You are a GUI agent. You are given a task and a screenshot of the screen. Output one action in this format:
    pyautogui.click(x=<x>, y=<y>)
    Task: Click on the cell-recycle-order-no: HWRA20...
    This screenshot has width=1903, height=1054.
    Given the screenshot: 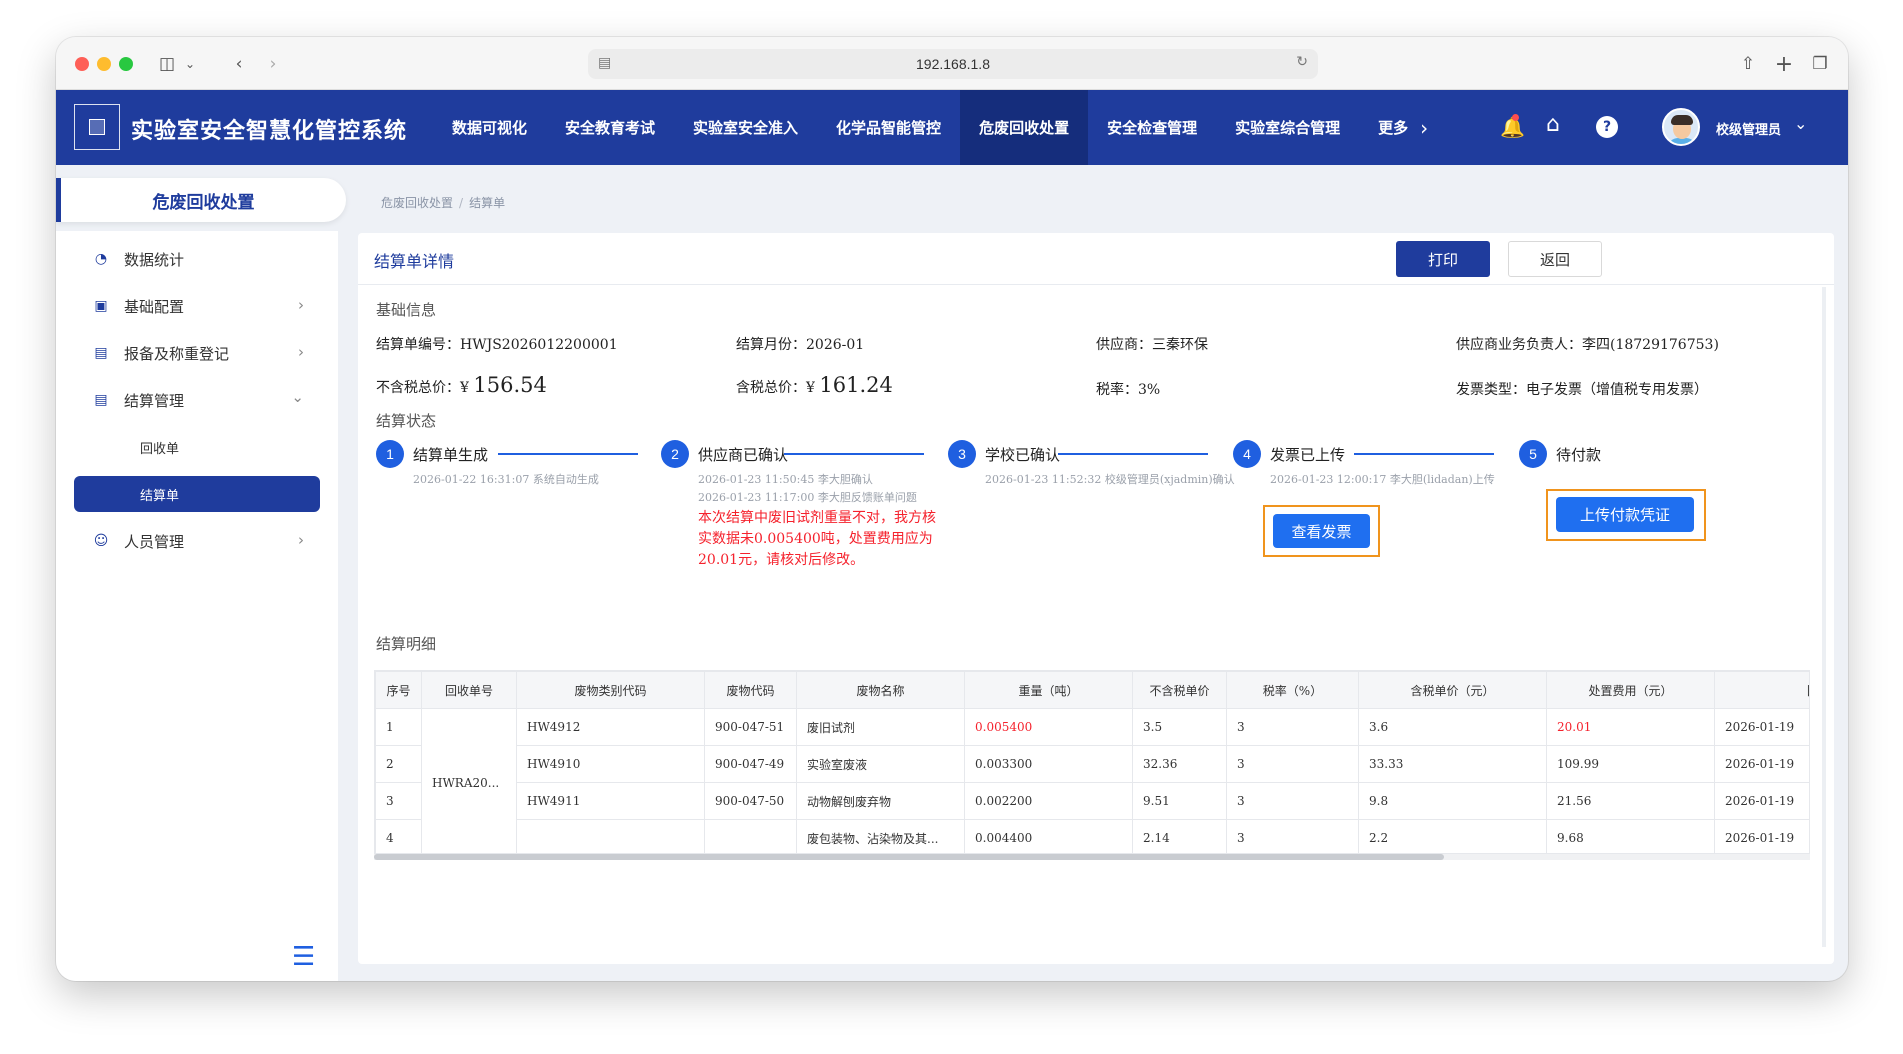 What is the action you would take?
    pyautogui.click(x=469, y=780)
    